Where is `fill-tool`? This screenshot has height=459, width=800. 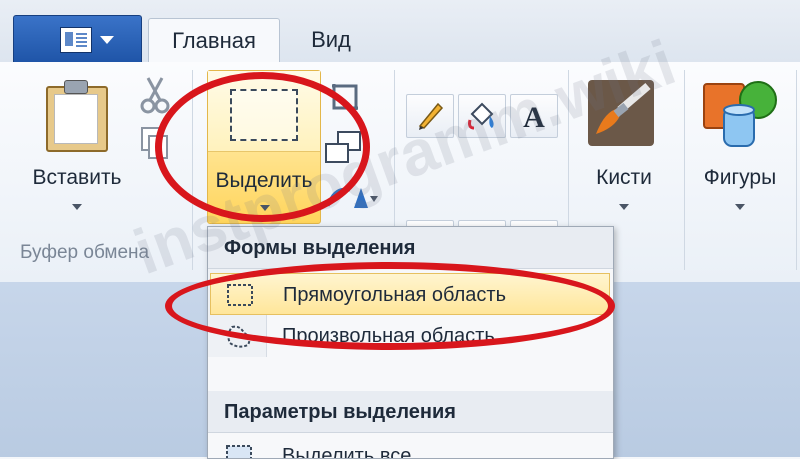 fill-tool is located at coordinates (482, 116).